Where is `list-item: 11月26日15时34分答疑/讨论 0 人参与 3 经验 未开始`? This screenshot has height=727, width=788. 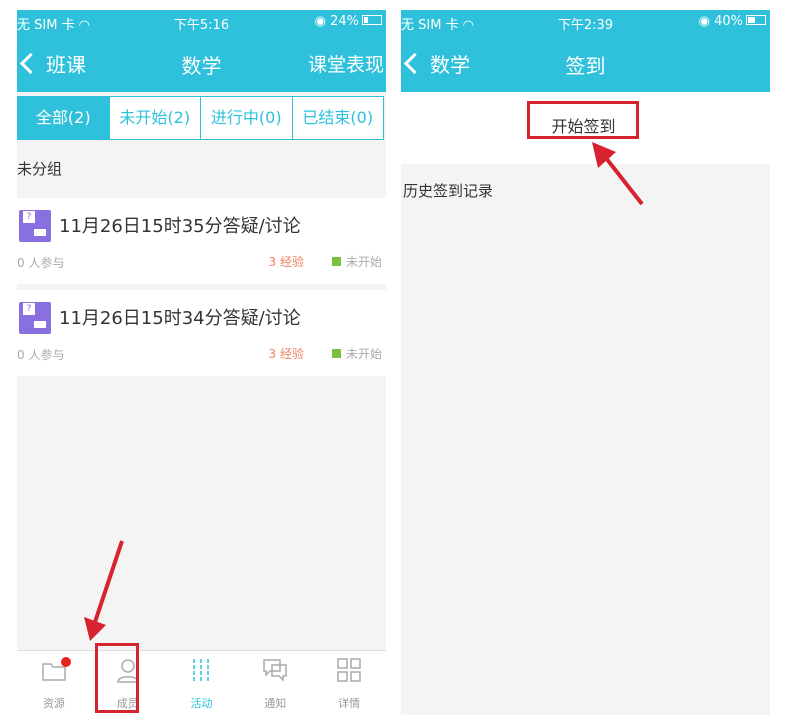 list-item: 11月26日15时34分答疑/讨论 0 人参与 3 经验 未开始 is located at coordinates (201, 333).